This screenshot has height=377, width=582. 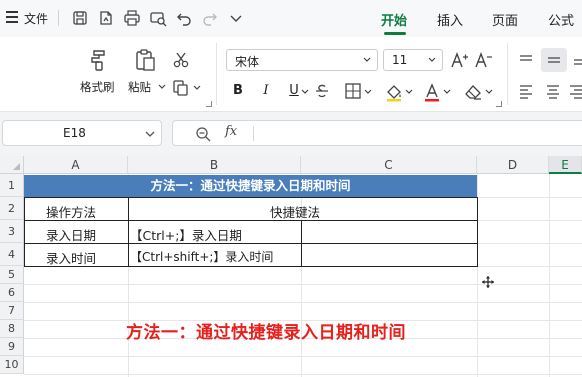 What do you see at coordinates (377, 133) in the screenshot?
I see `formula-input-area: fx` at bounding box center [377, 133].